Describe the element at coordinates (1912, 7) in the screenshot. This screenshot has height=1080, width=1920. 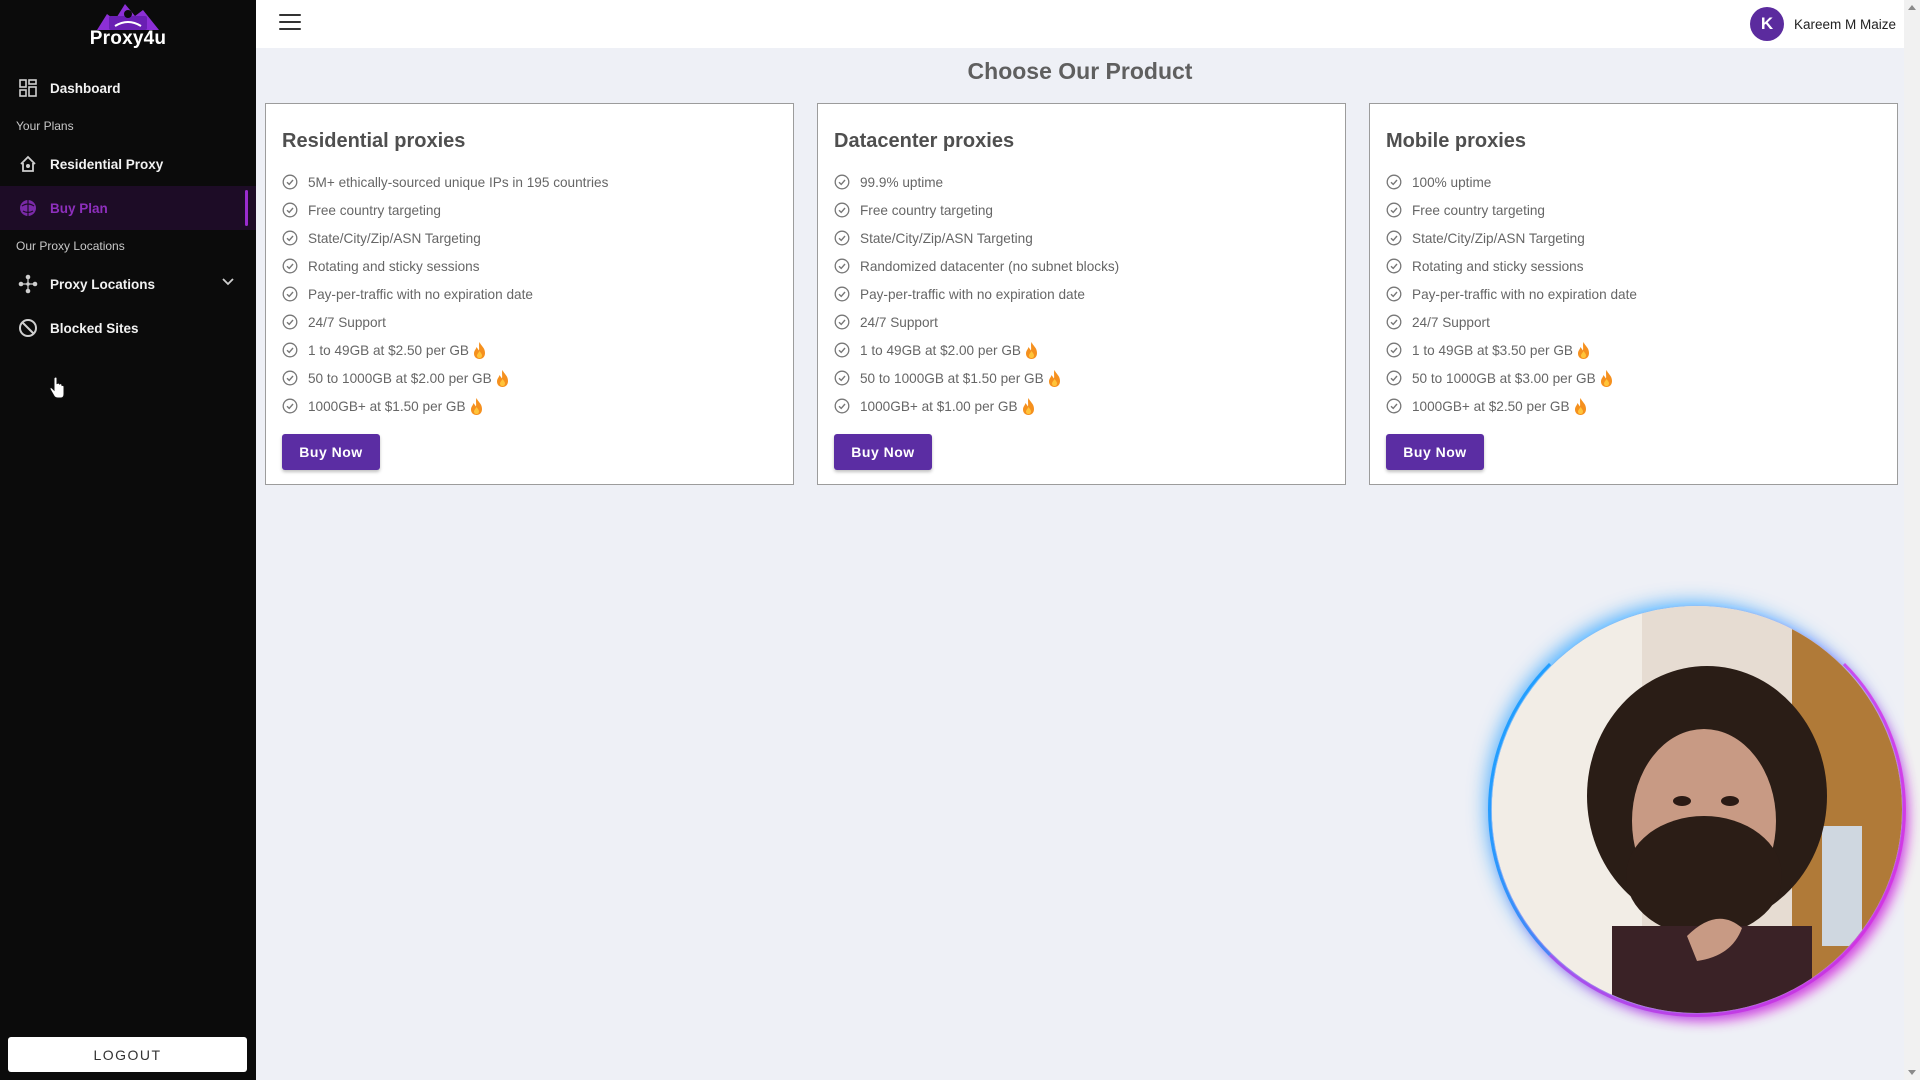
I see `scroll-up-arrow-icon` at that location.